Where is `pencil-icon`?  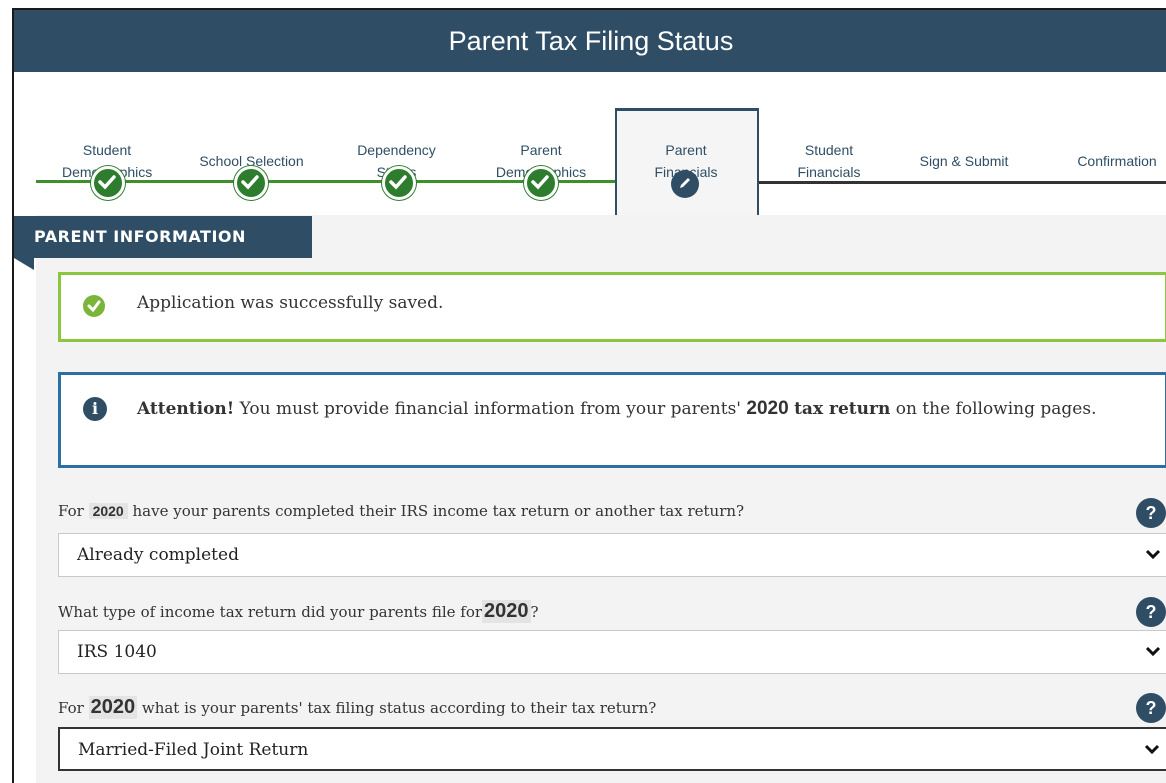
pencil-icon is located at coordinates (685, 184).